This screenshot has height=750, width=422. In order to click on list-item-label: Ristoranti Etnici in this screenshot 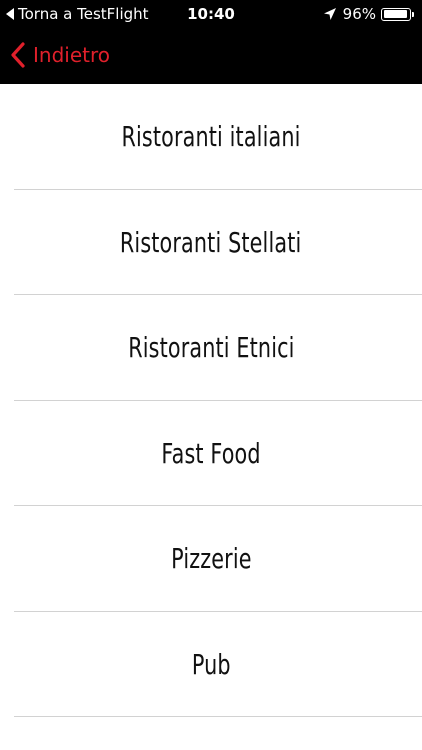, I will do `click(211, 348)`.